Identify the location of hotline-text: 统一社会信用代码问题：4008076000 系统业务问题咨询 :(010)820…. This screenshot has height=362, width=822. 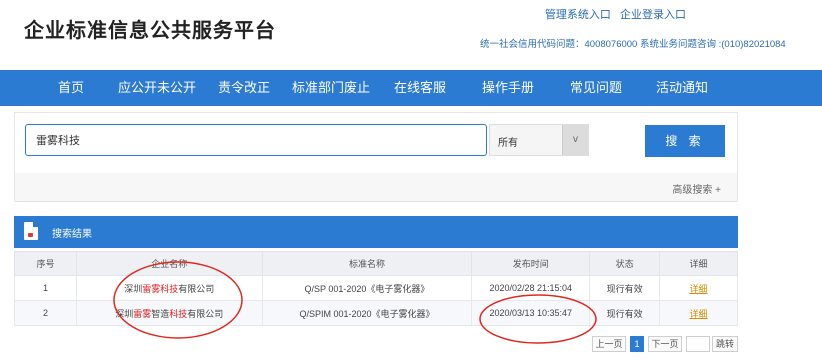
(633, 44).